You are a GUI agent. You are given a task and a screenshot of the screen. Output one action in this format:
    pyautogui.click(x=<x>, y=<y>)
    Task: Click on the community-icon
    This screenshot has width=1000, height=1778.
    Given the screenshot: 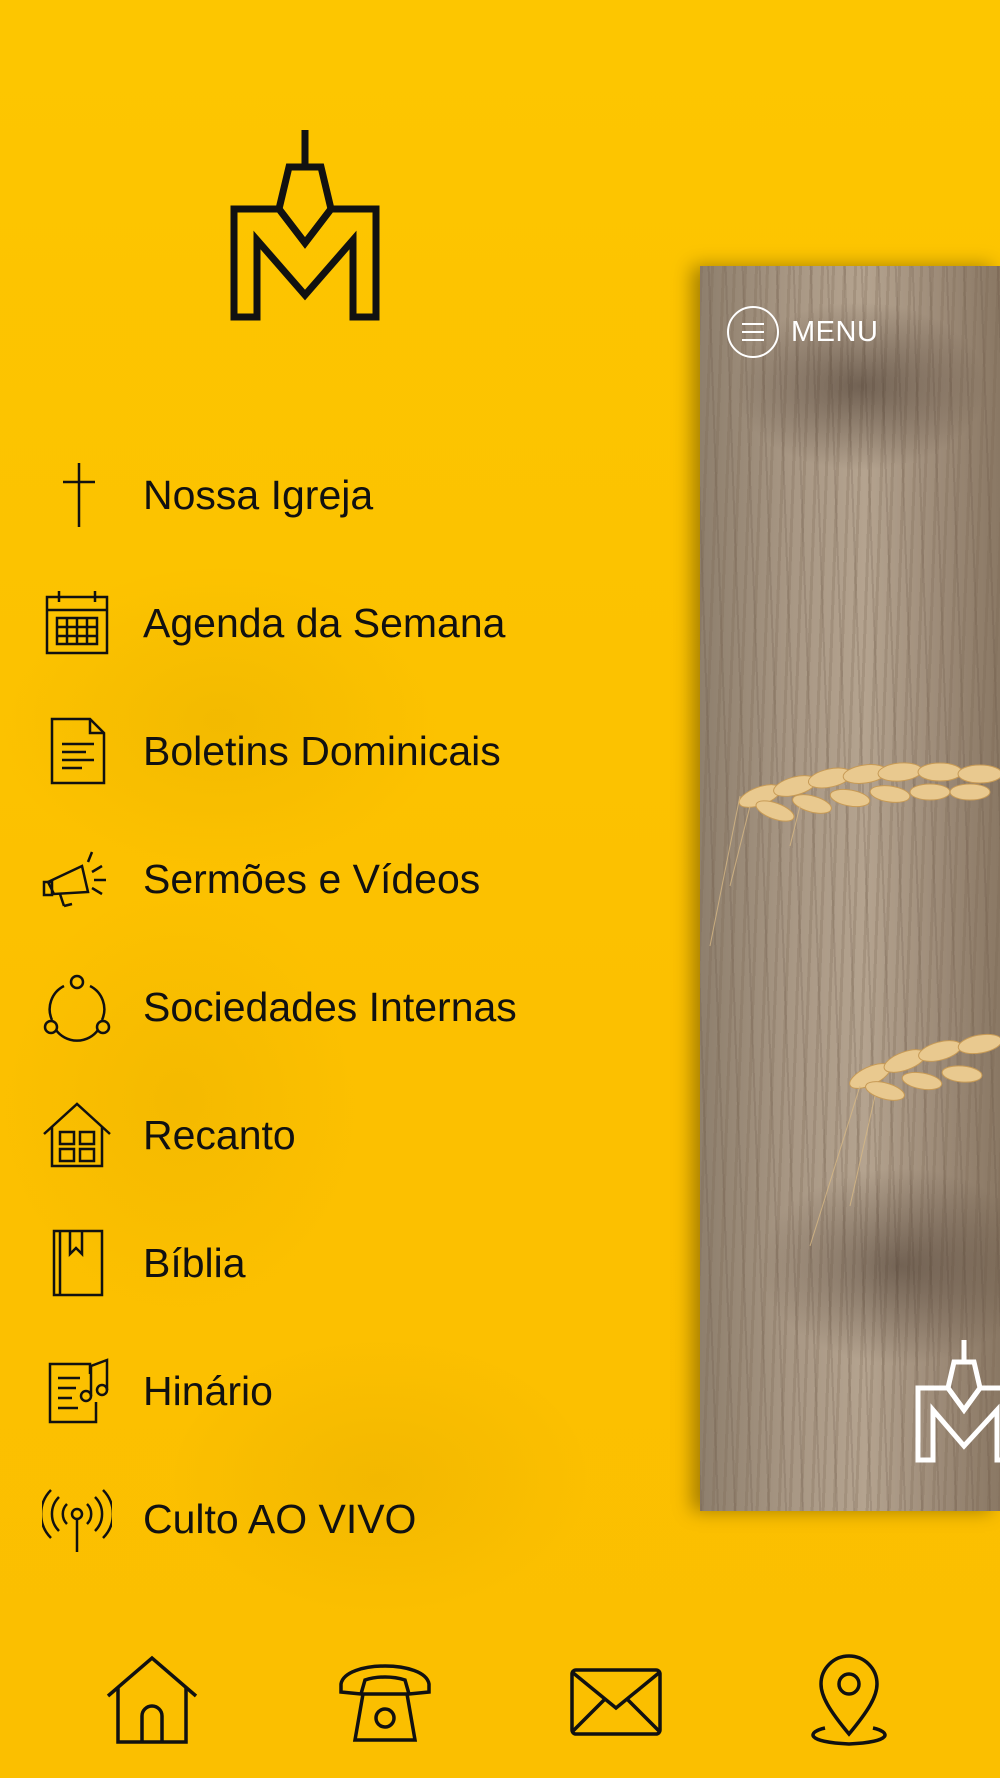 What is the action you would take?
    pyautogui.click(x=77, y=1007)
    